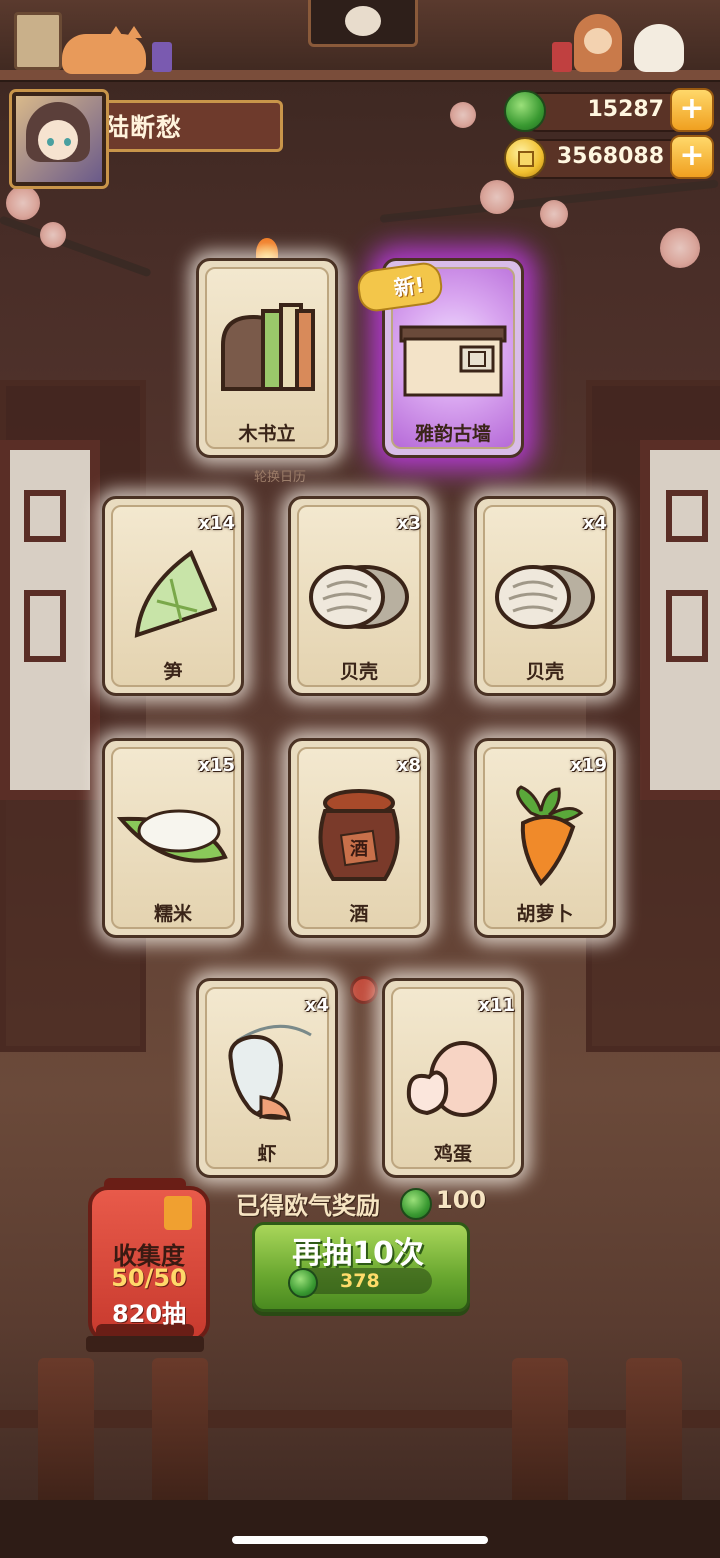  What do you see at coordinates (550, 836) in the screenshot?
I see `carrot-icon` at bounding box center [550, 836].